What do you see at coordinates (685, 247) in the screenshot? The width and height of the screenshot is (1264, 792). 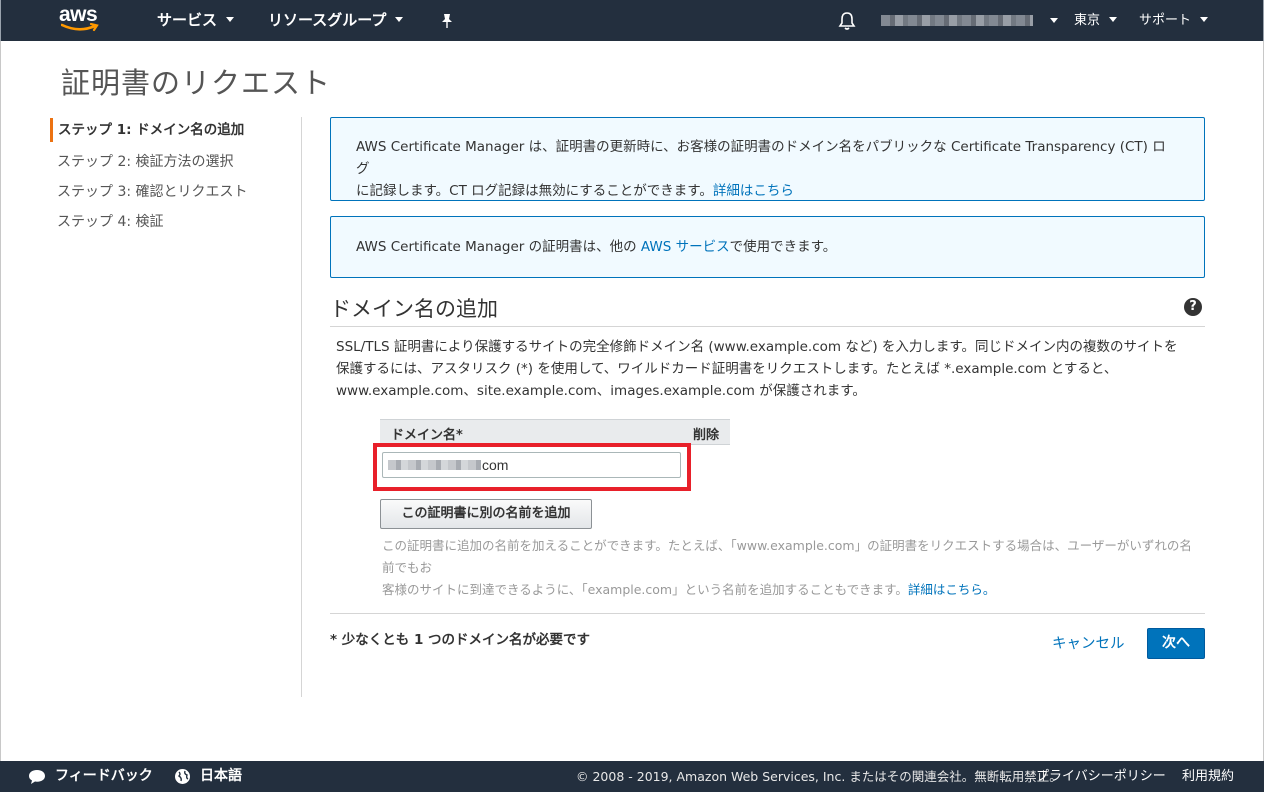 I see `aws-services-link: AWS サービス` at bounding box center [685, 247].